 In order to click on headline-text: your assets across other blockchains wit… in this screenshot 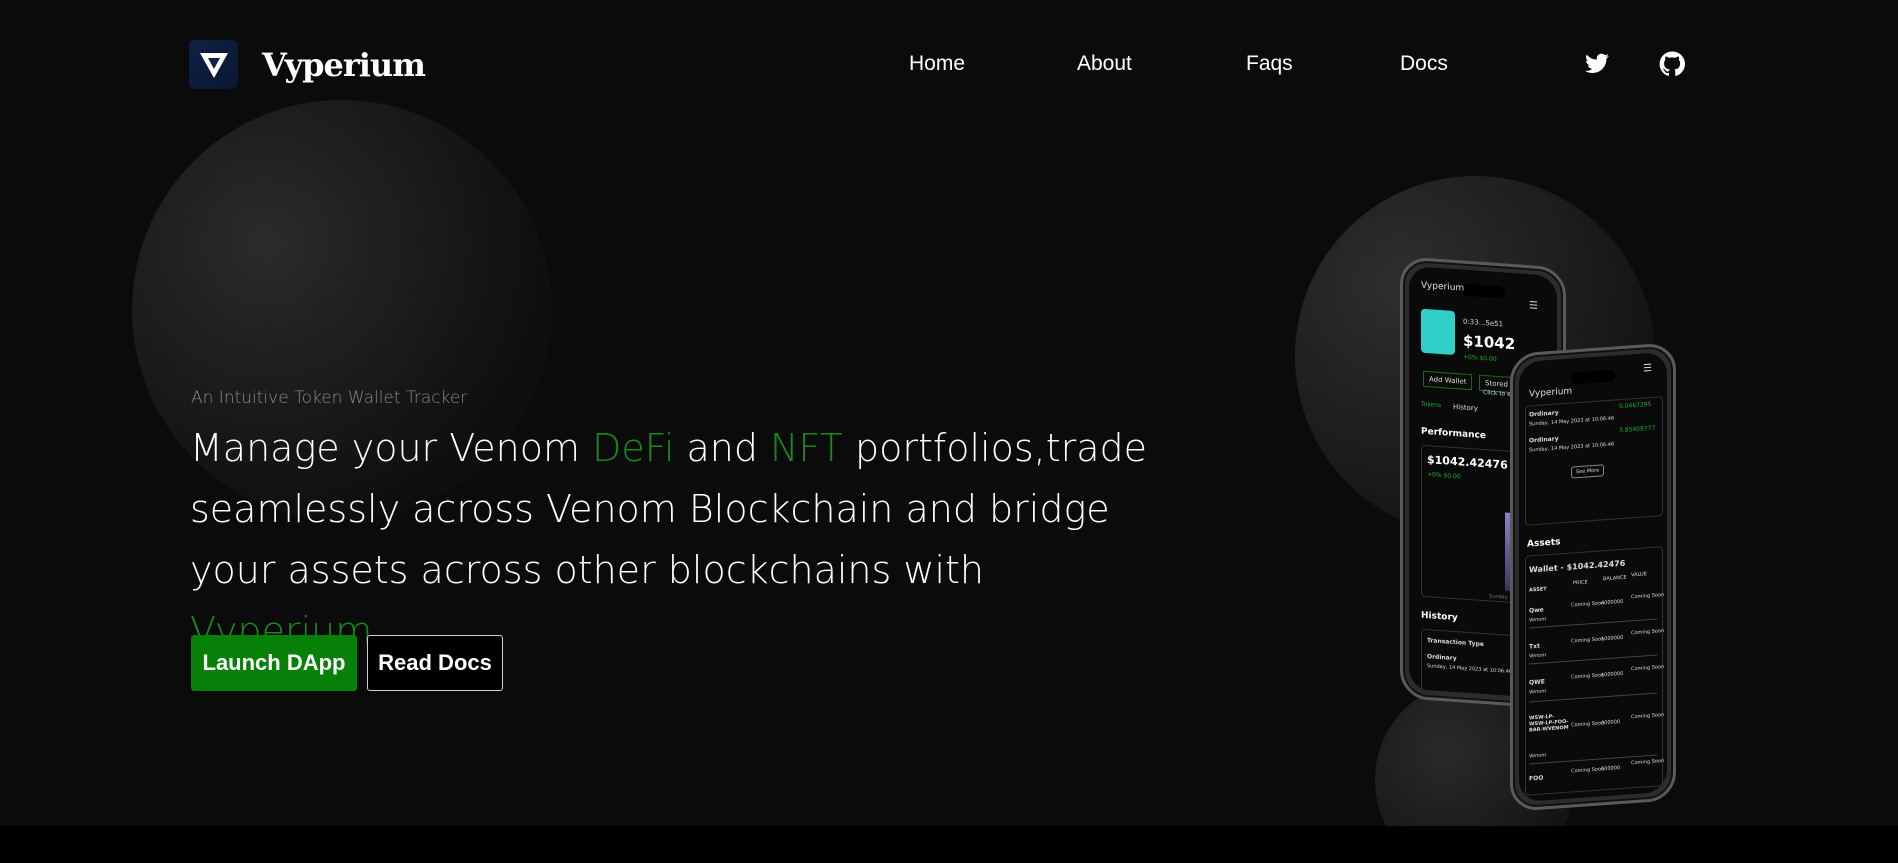, I will do `click(587, 570)`.